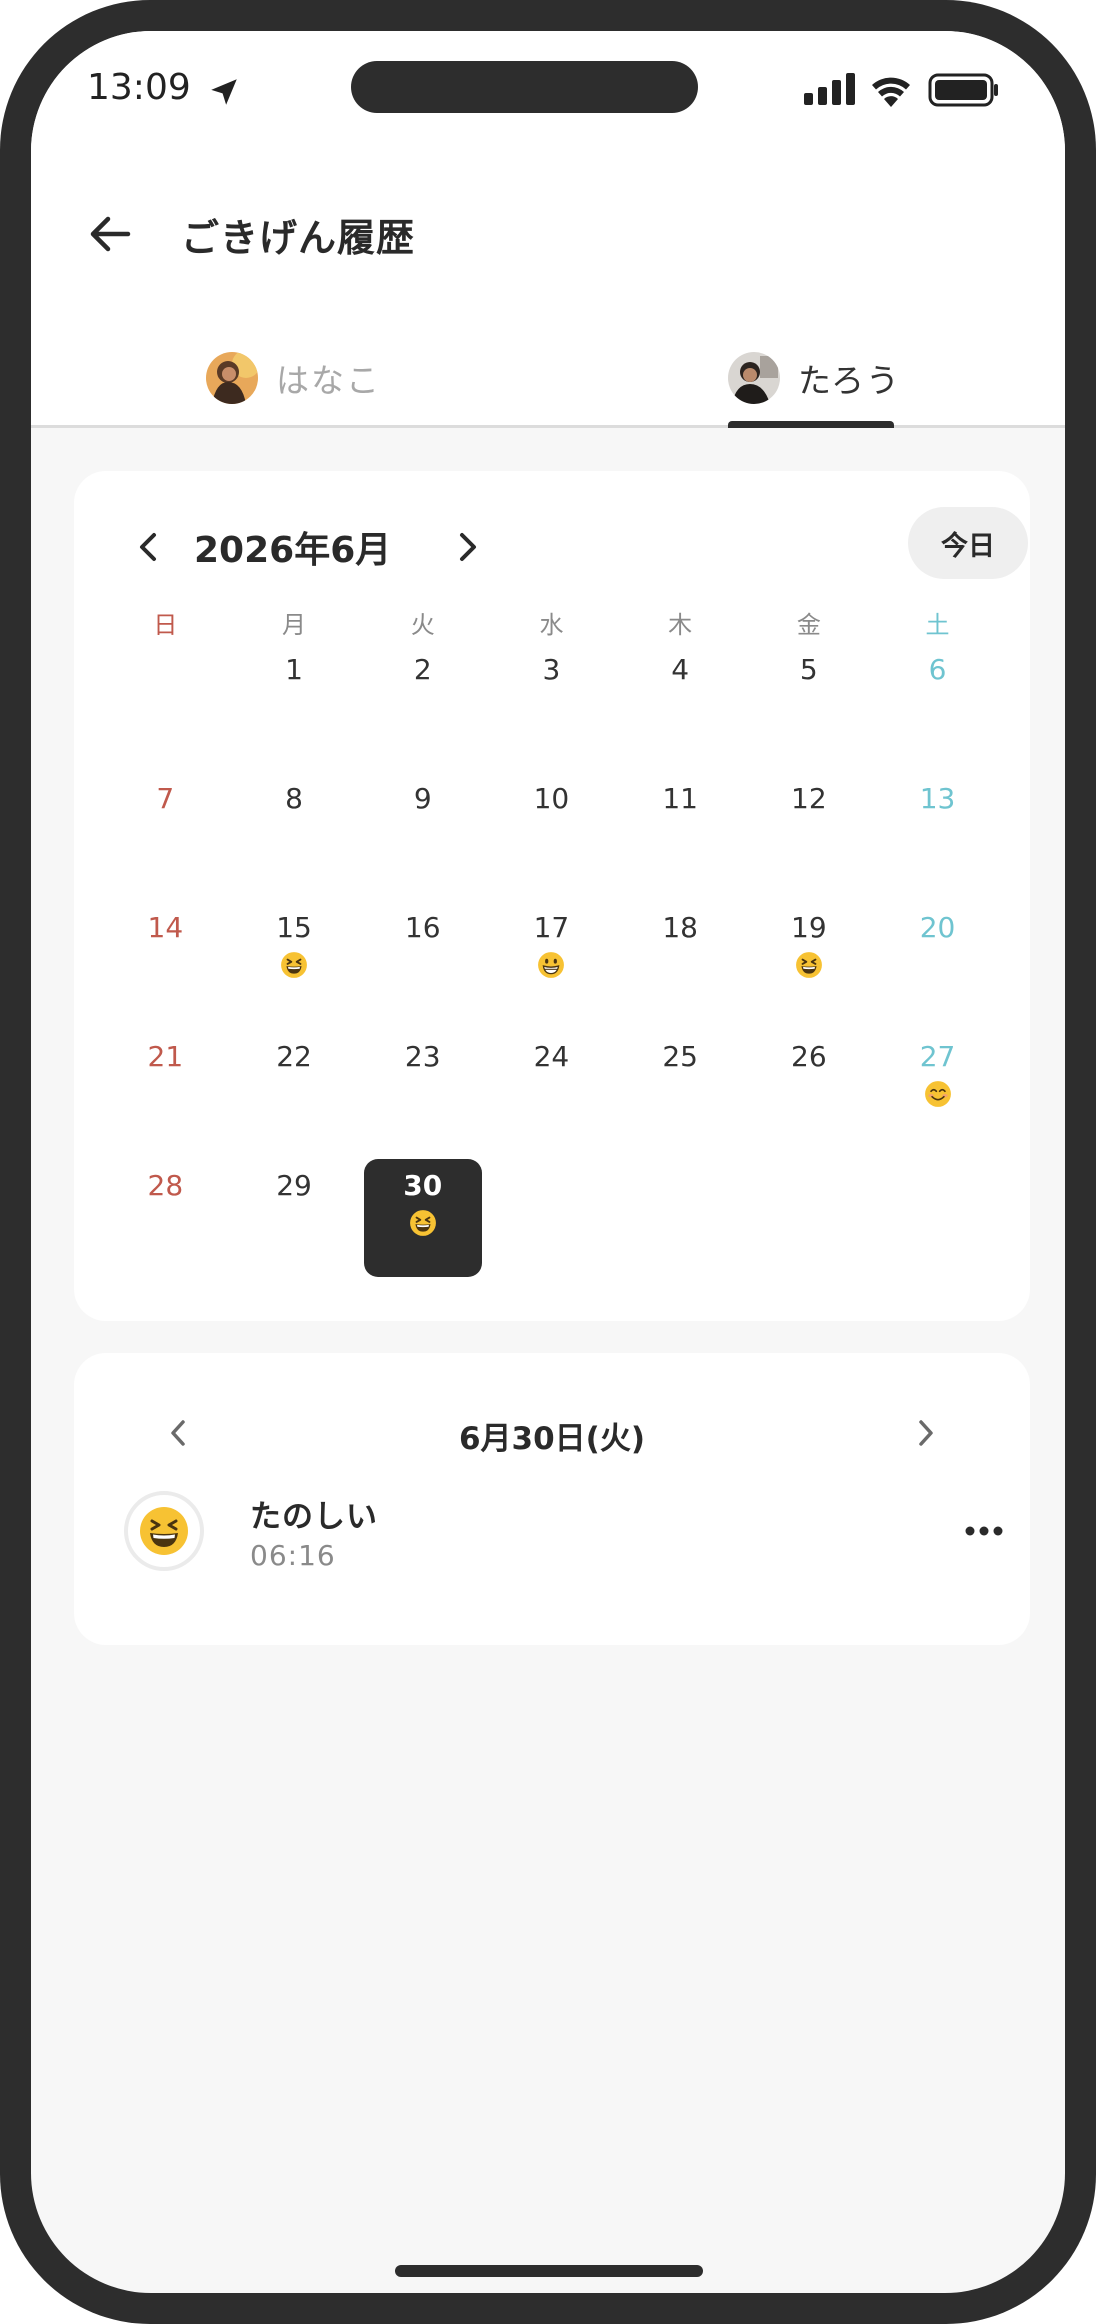 This screenshot has height=2324, width=1096. I want to click on more-horizontal-icon, so click(984, 1531).